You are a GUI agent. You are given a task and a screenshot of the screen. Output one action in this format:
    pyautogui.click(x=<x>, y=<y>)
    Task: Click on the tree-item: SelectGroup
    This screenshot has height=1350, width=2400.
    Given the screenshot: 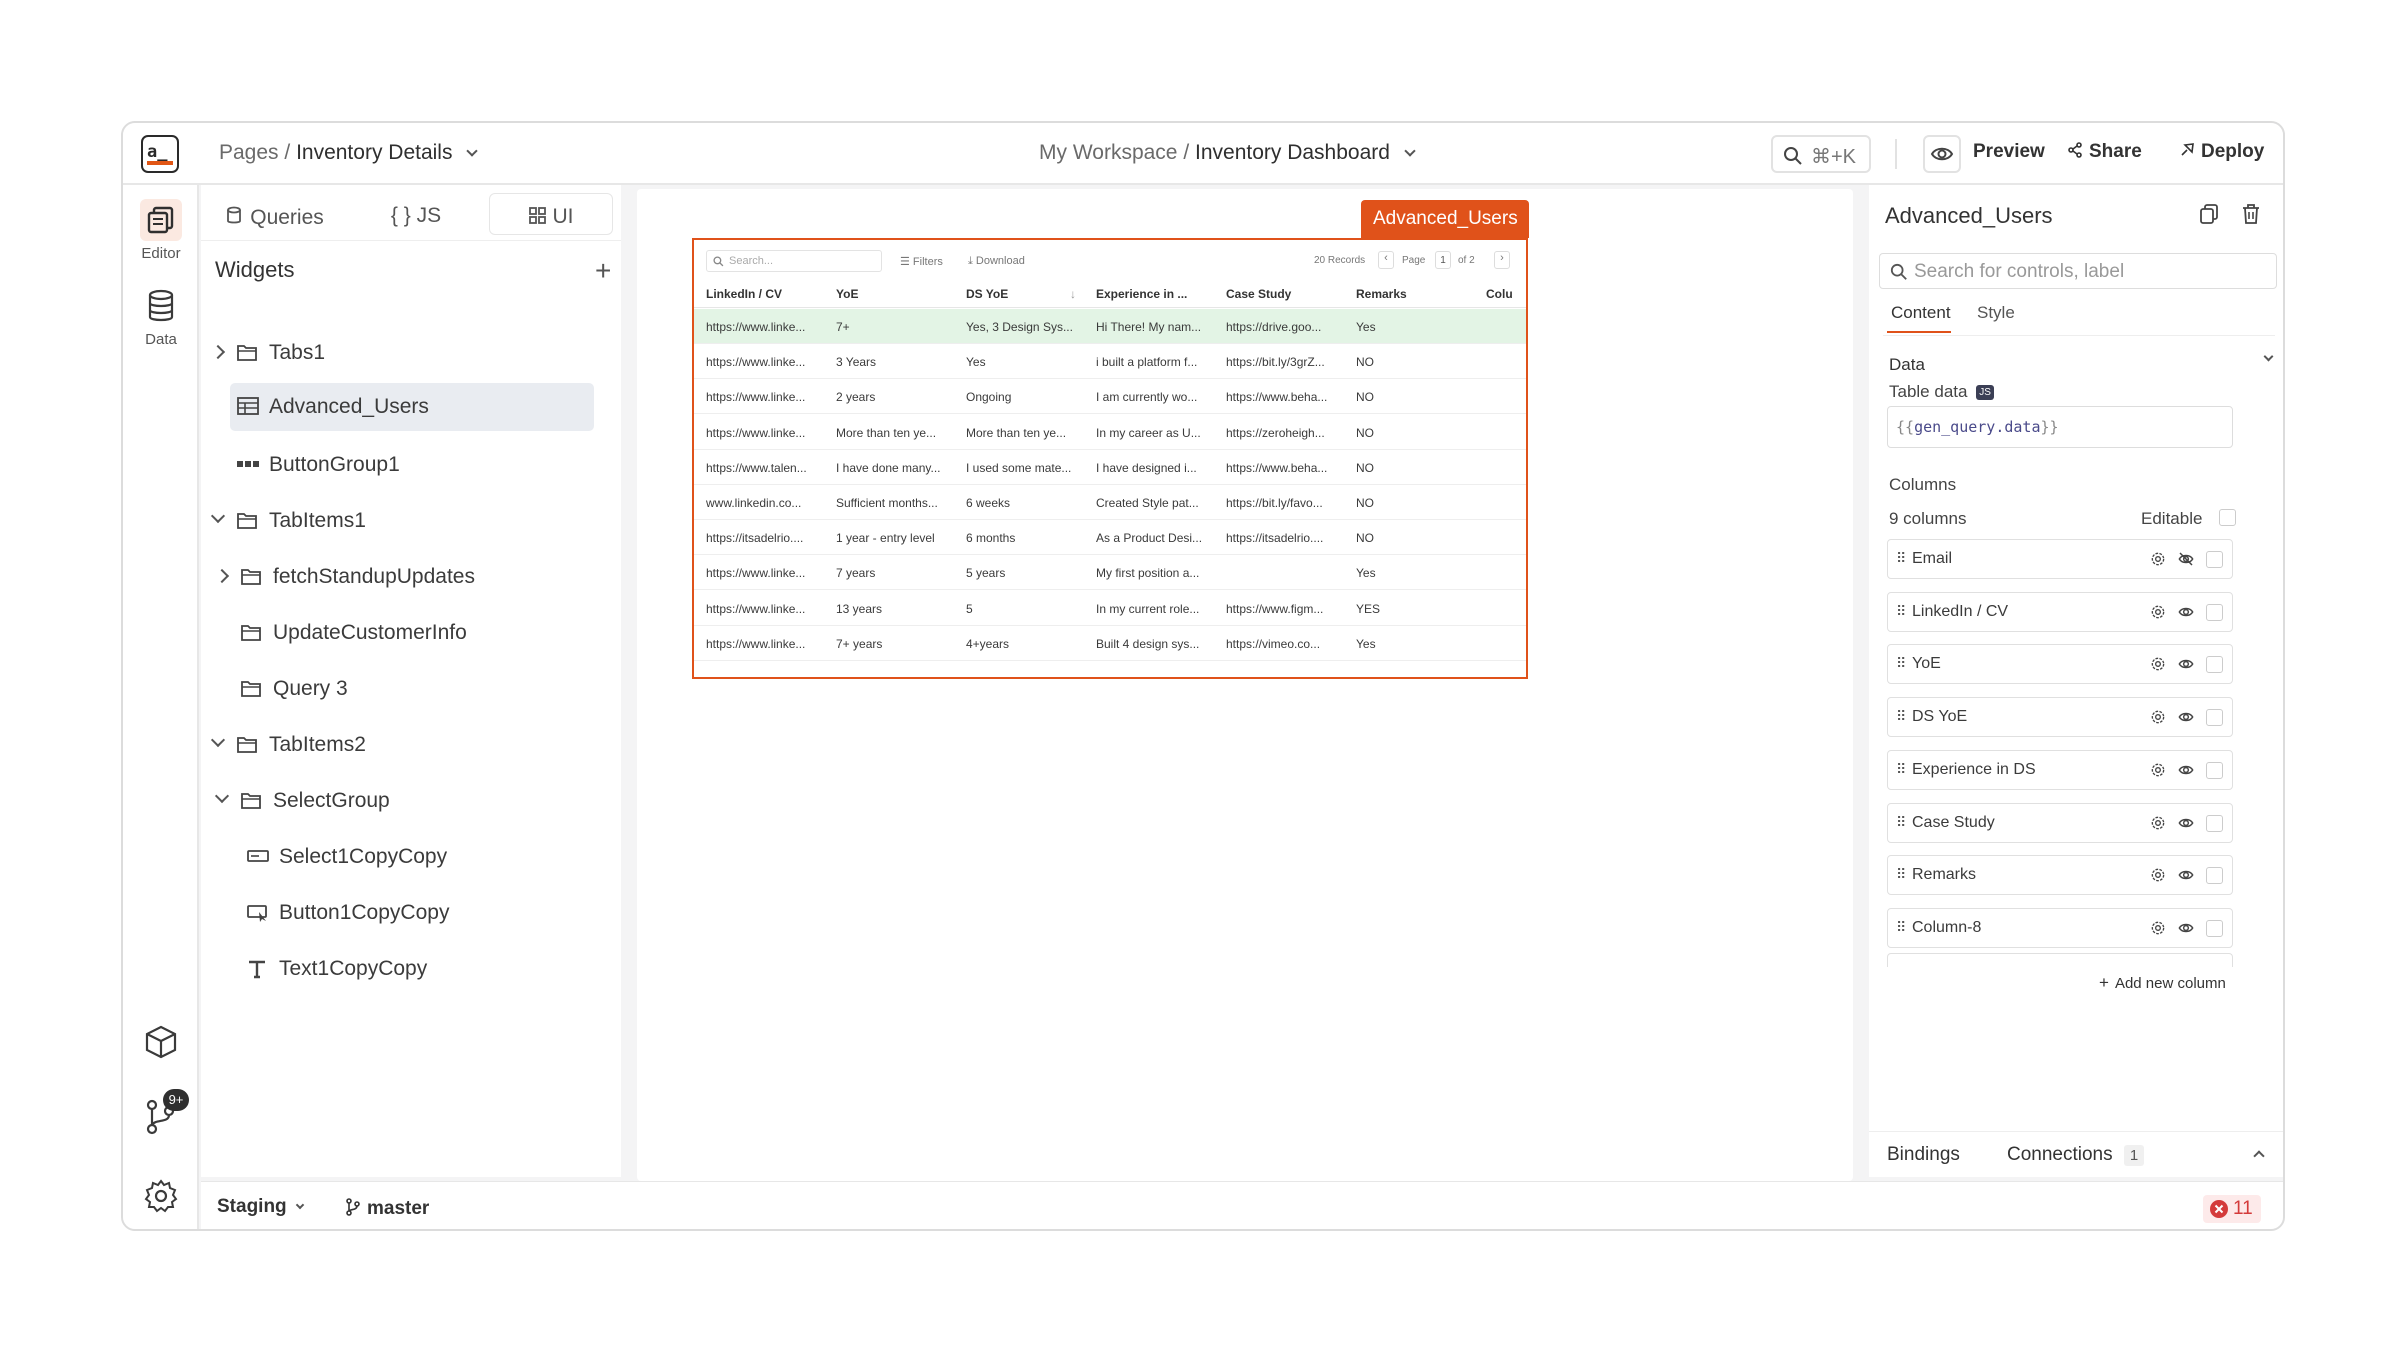 What is the action you would take?
    pyautogui.click(x=401, y=801)
    